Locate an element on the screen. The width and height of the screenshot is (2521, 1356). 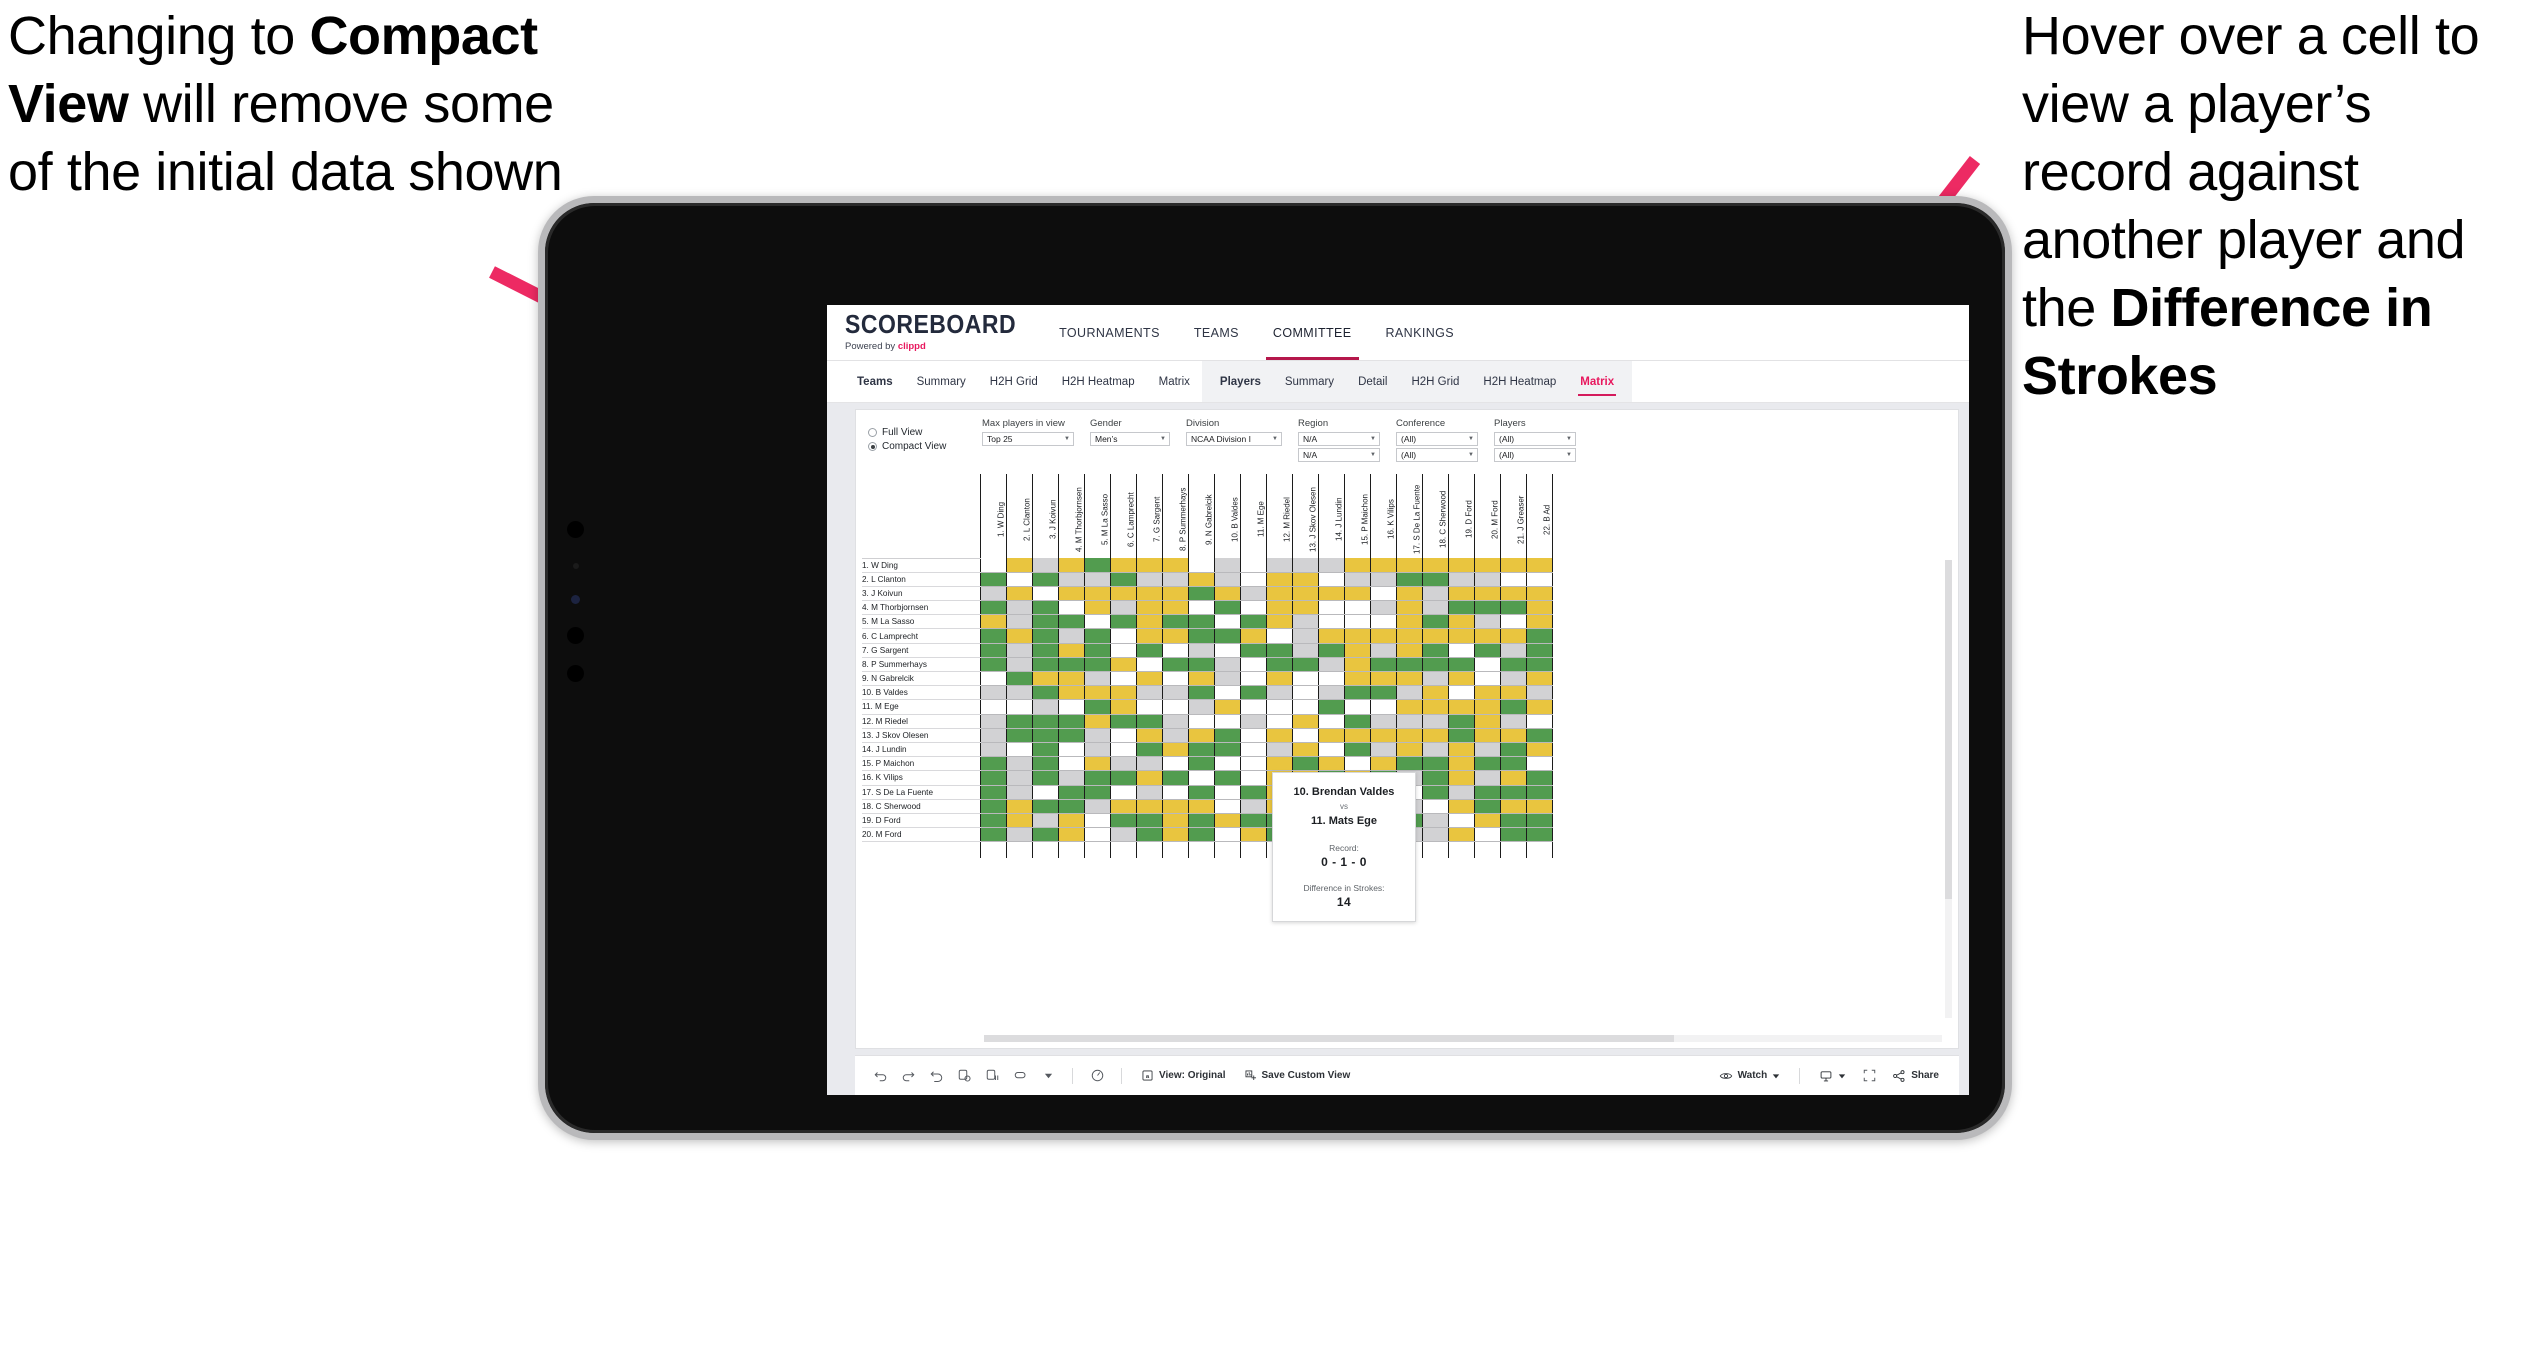
matrix-row-label: 15. P Maichon is located at coordinates (921, 764).